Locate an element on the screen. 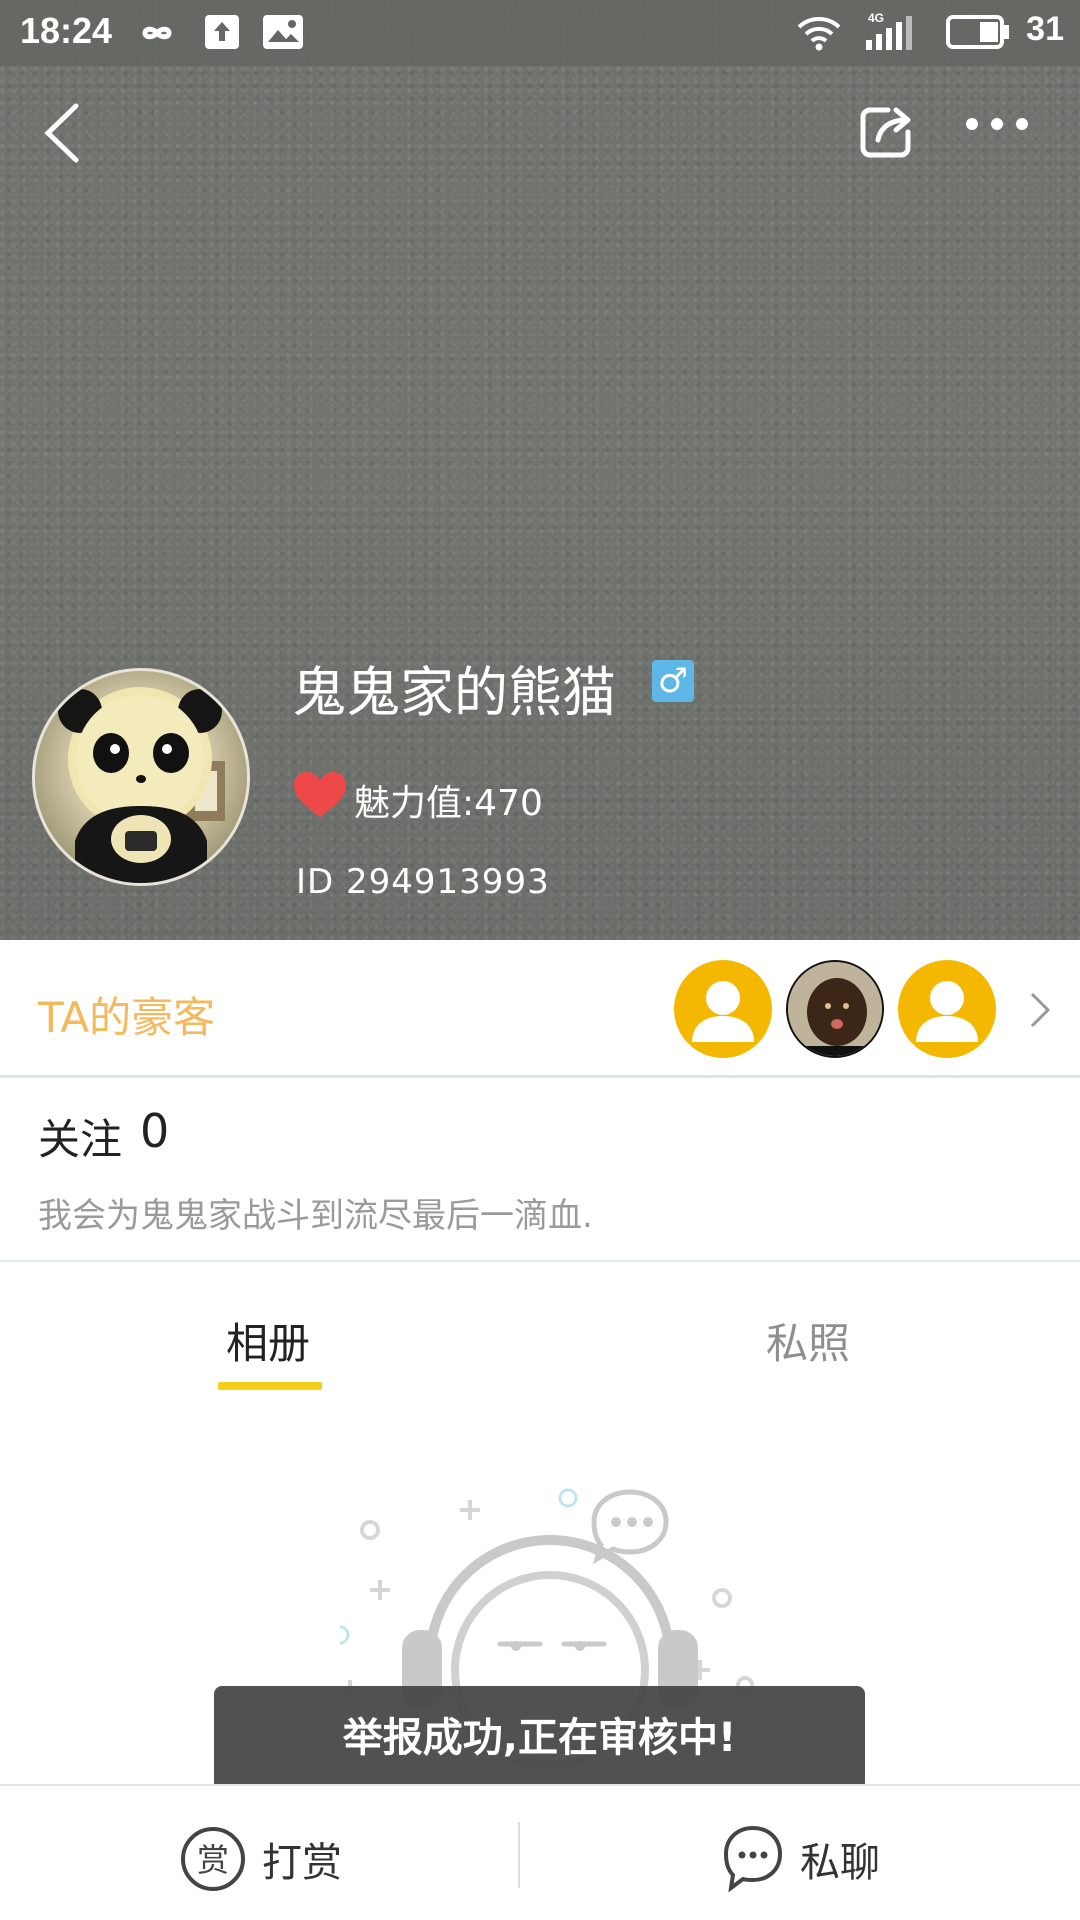 This screenshot has height=1920, width=1080. bottom-action-bar: 赏 打赏 私聊 is located at coordinates (540, 1852).